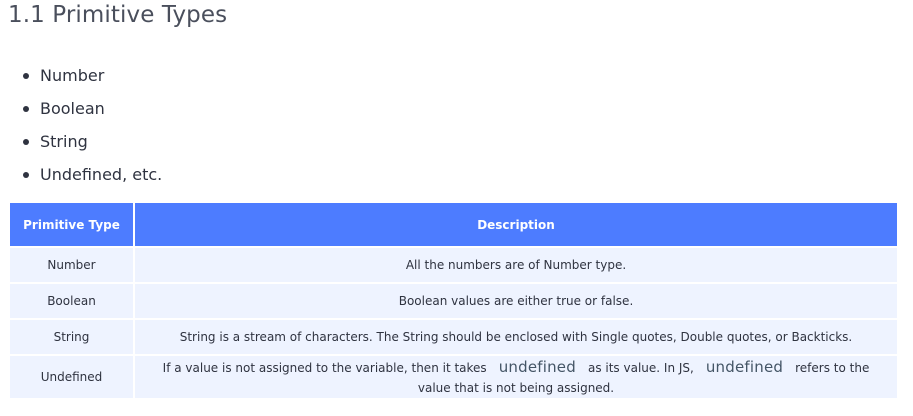 The image size is (913, 416). I want to click on header-primitive-type: Primitive Type, so click(72, 225).